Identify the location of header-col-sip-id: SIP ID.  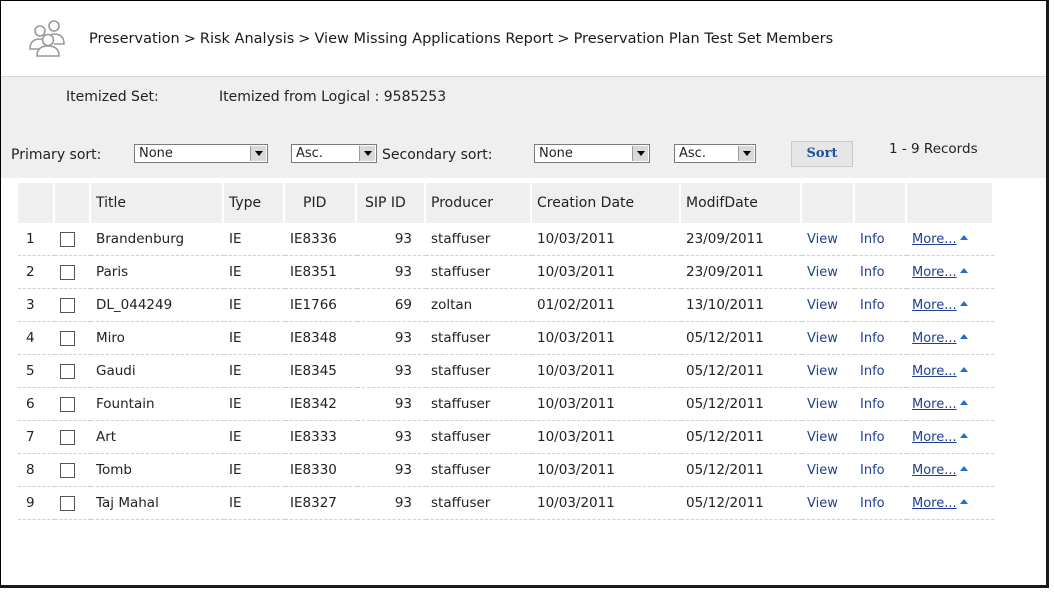
(391, 203).